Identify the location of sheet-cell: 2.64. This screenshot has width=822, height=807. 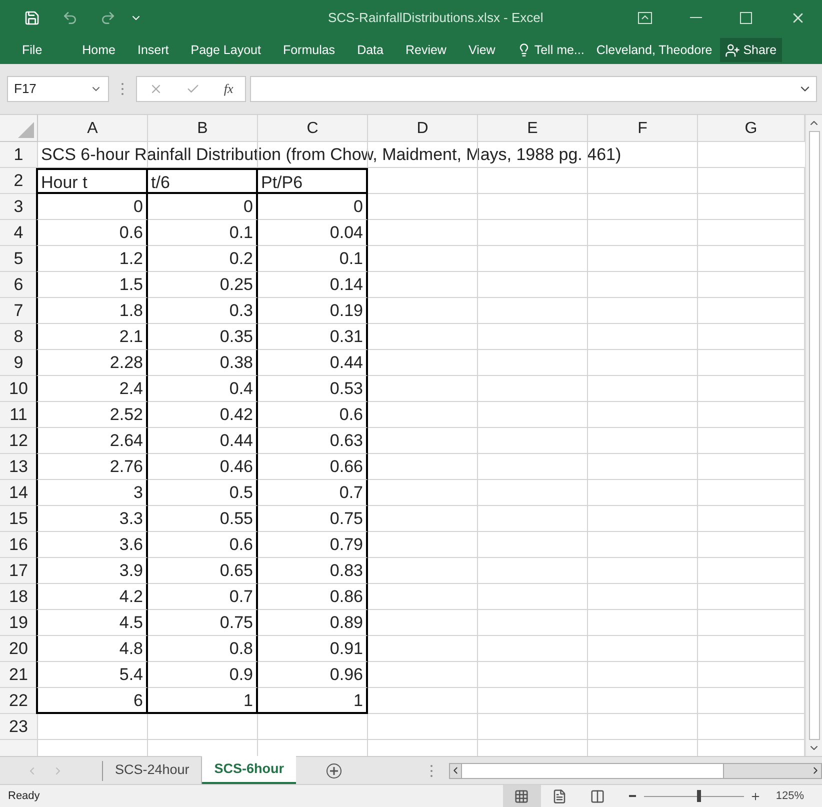
(92, 441).